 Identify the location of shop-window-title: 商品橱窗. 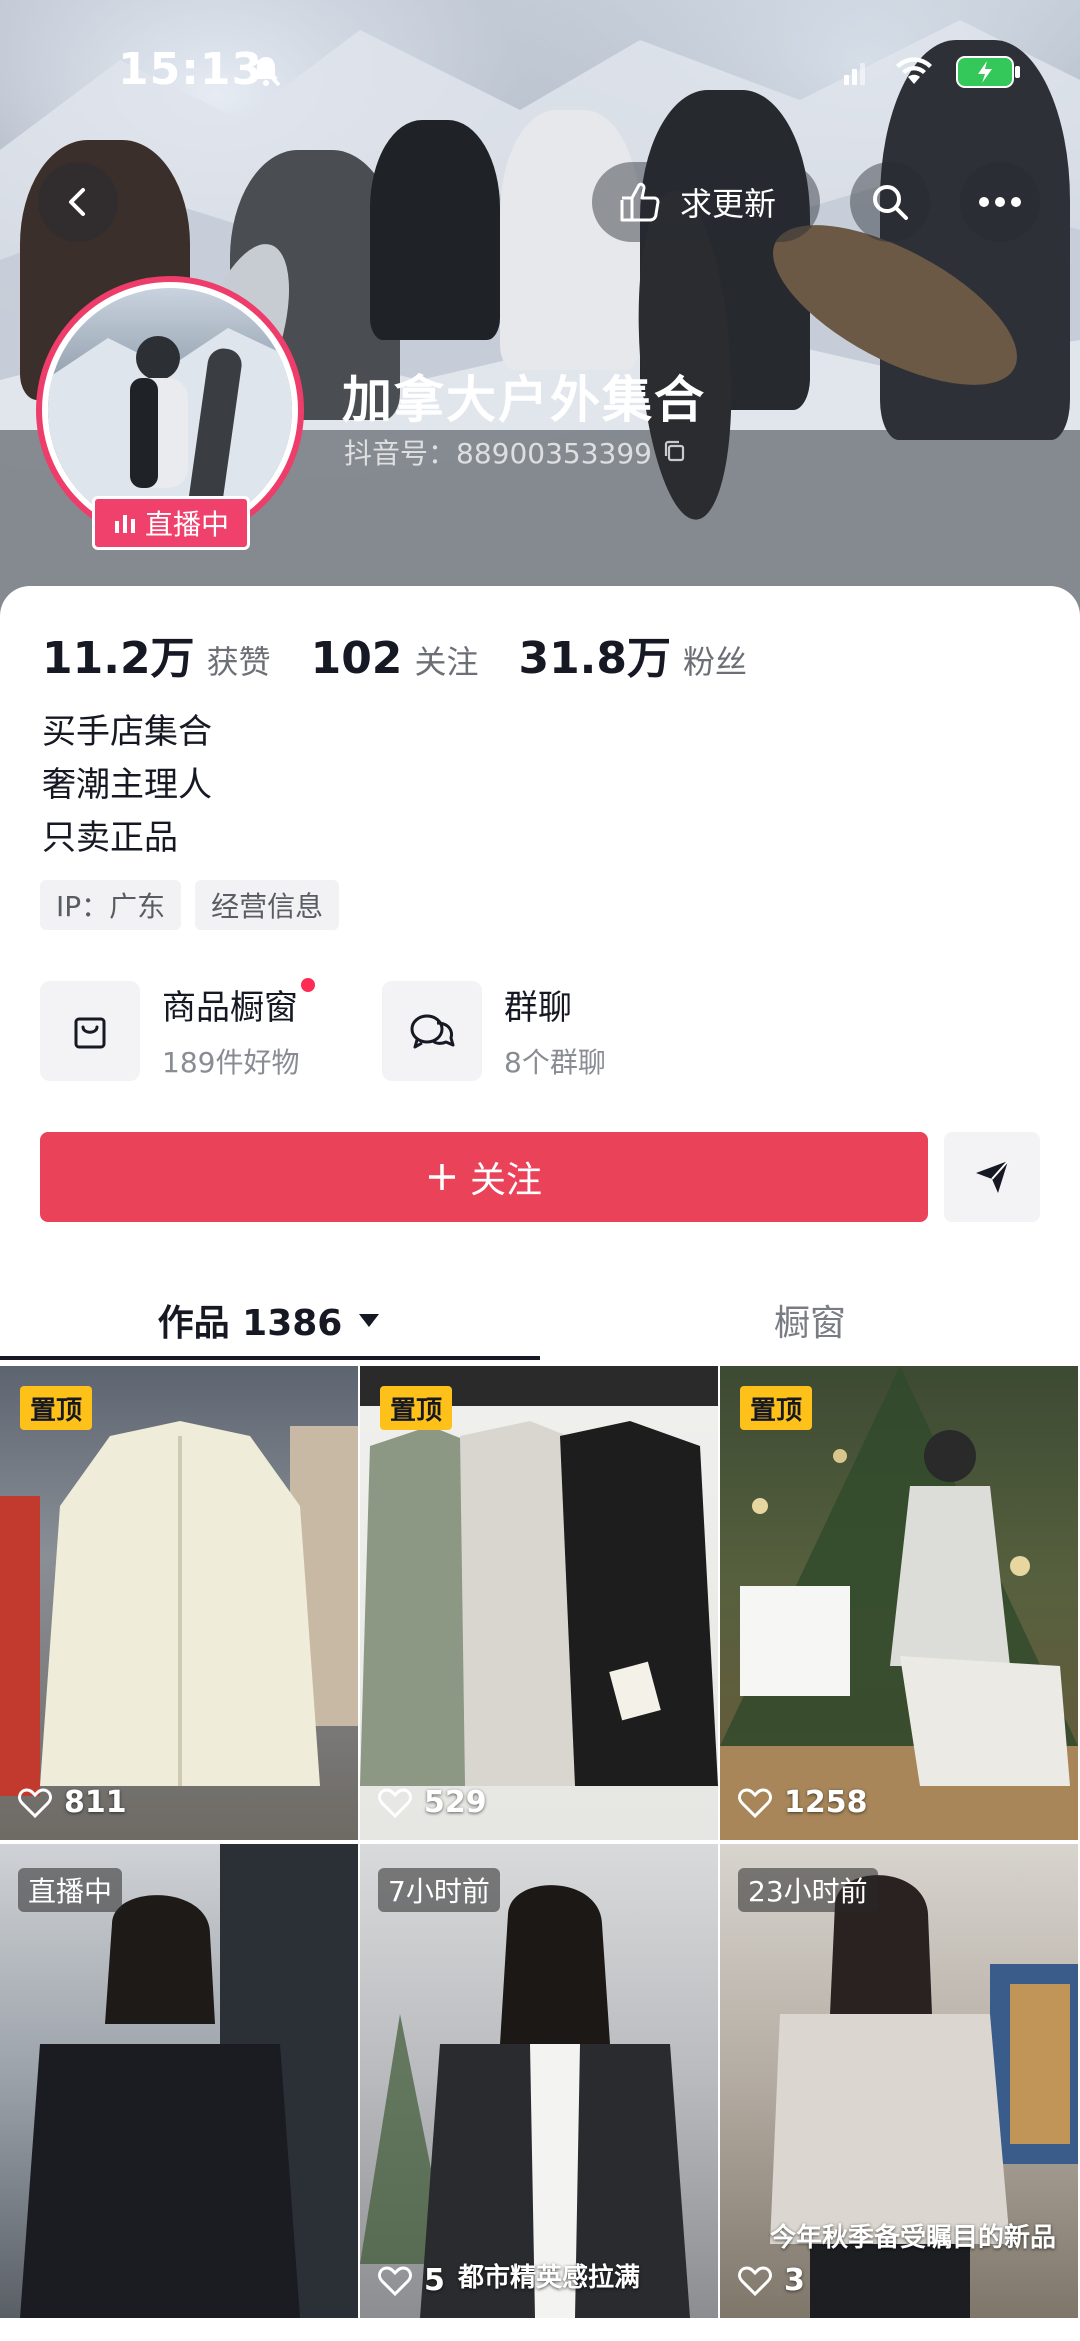
(239, 1003).